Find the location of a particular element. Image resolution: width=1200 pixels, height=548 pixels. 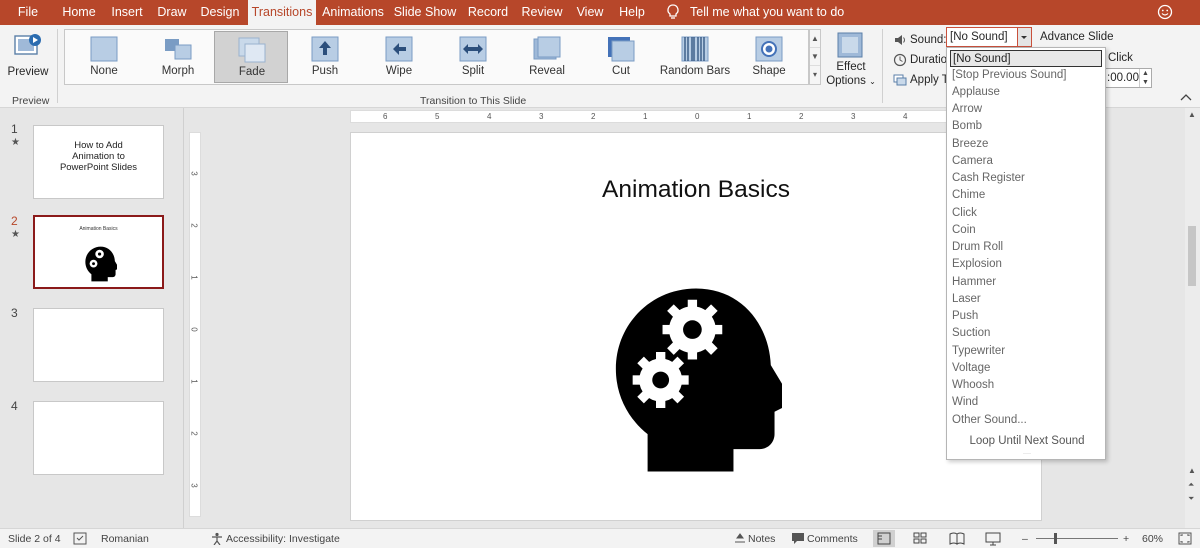

sound-option-push: Push is located at coordinates (1026, 316).